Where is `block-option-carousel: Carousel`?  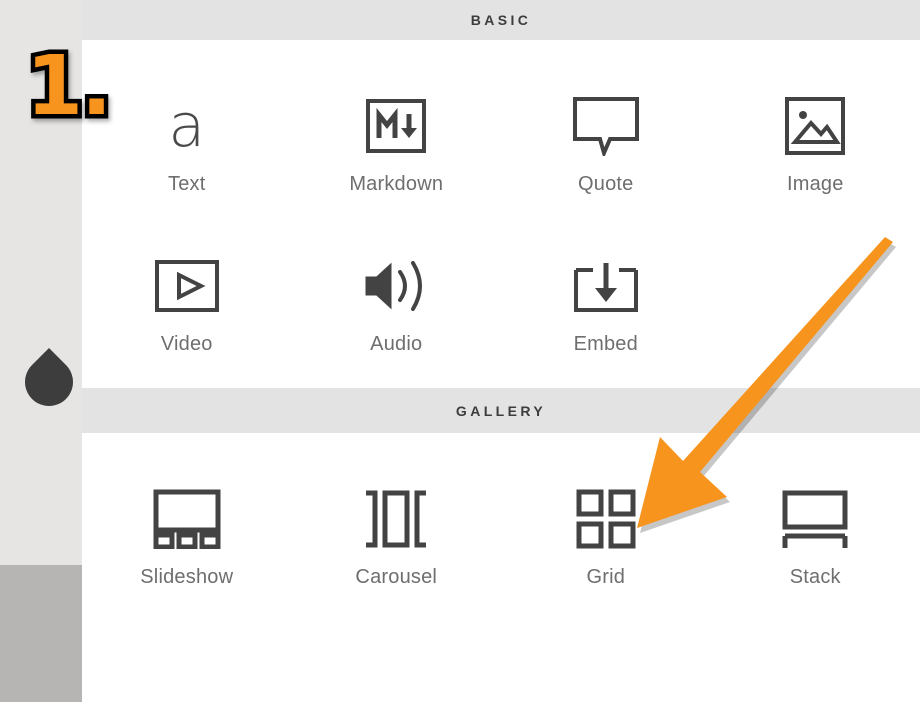 block-option-carousel: Carousel is located at coordinates (397, 529).